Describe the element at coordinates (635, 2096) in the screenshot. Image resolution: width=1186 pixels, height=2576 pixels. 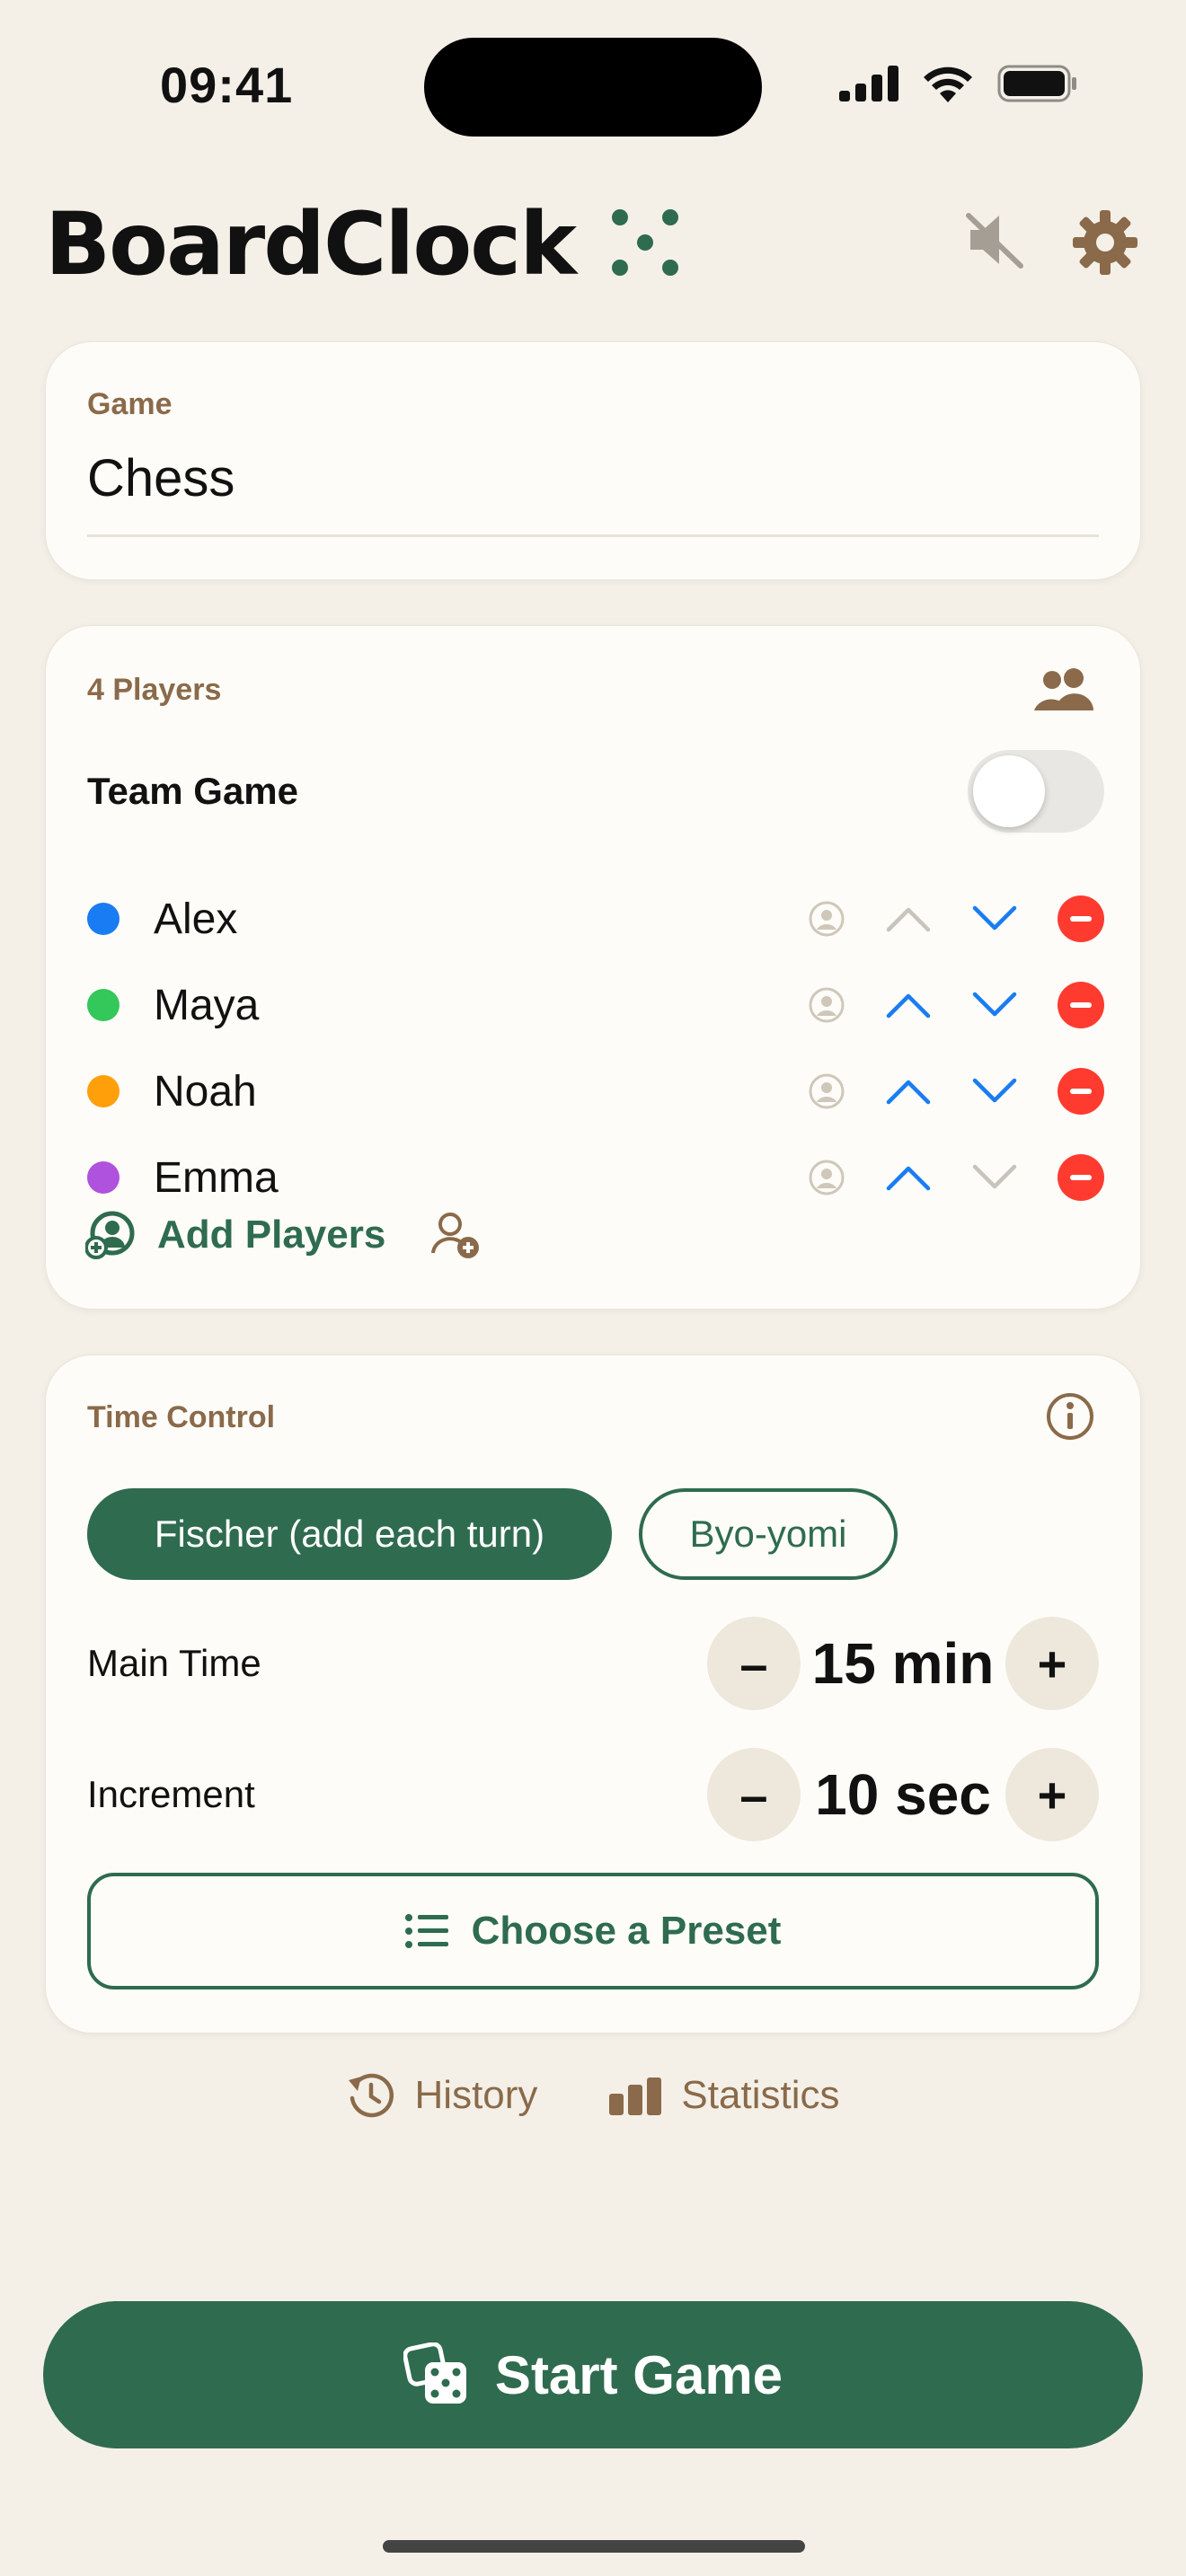
I see `bar-chart-icon` at that location.